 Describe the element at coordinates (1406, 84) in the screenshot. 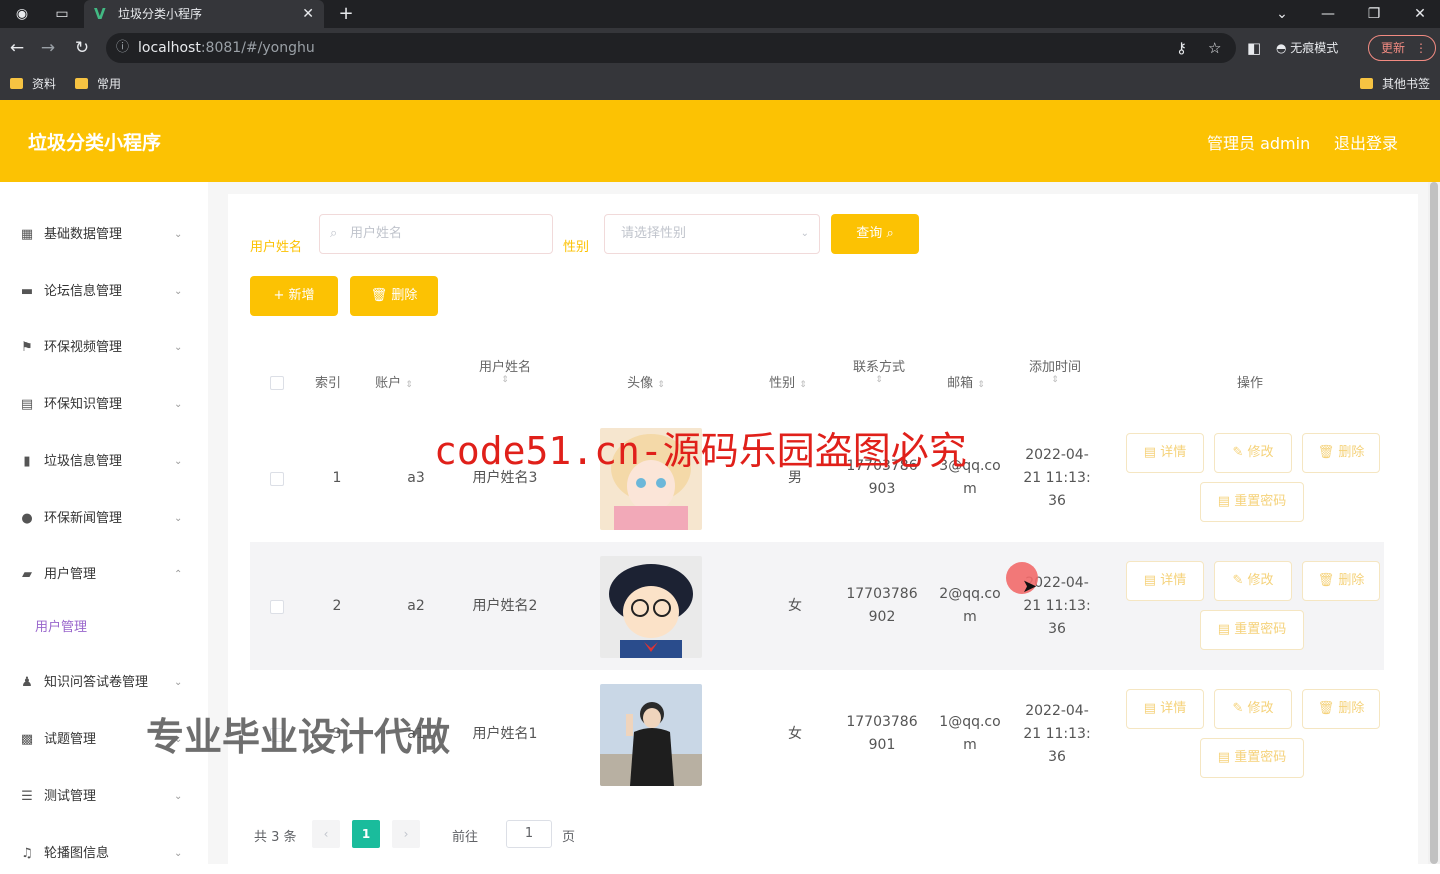

I see `bookmark-label: 其他书签` at that location.